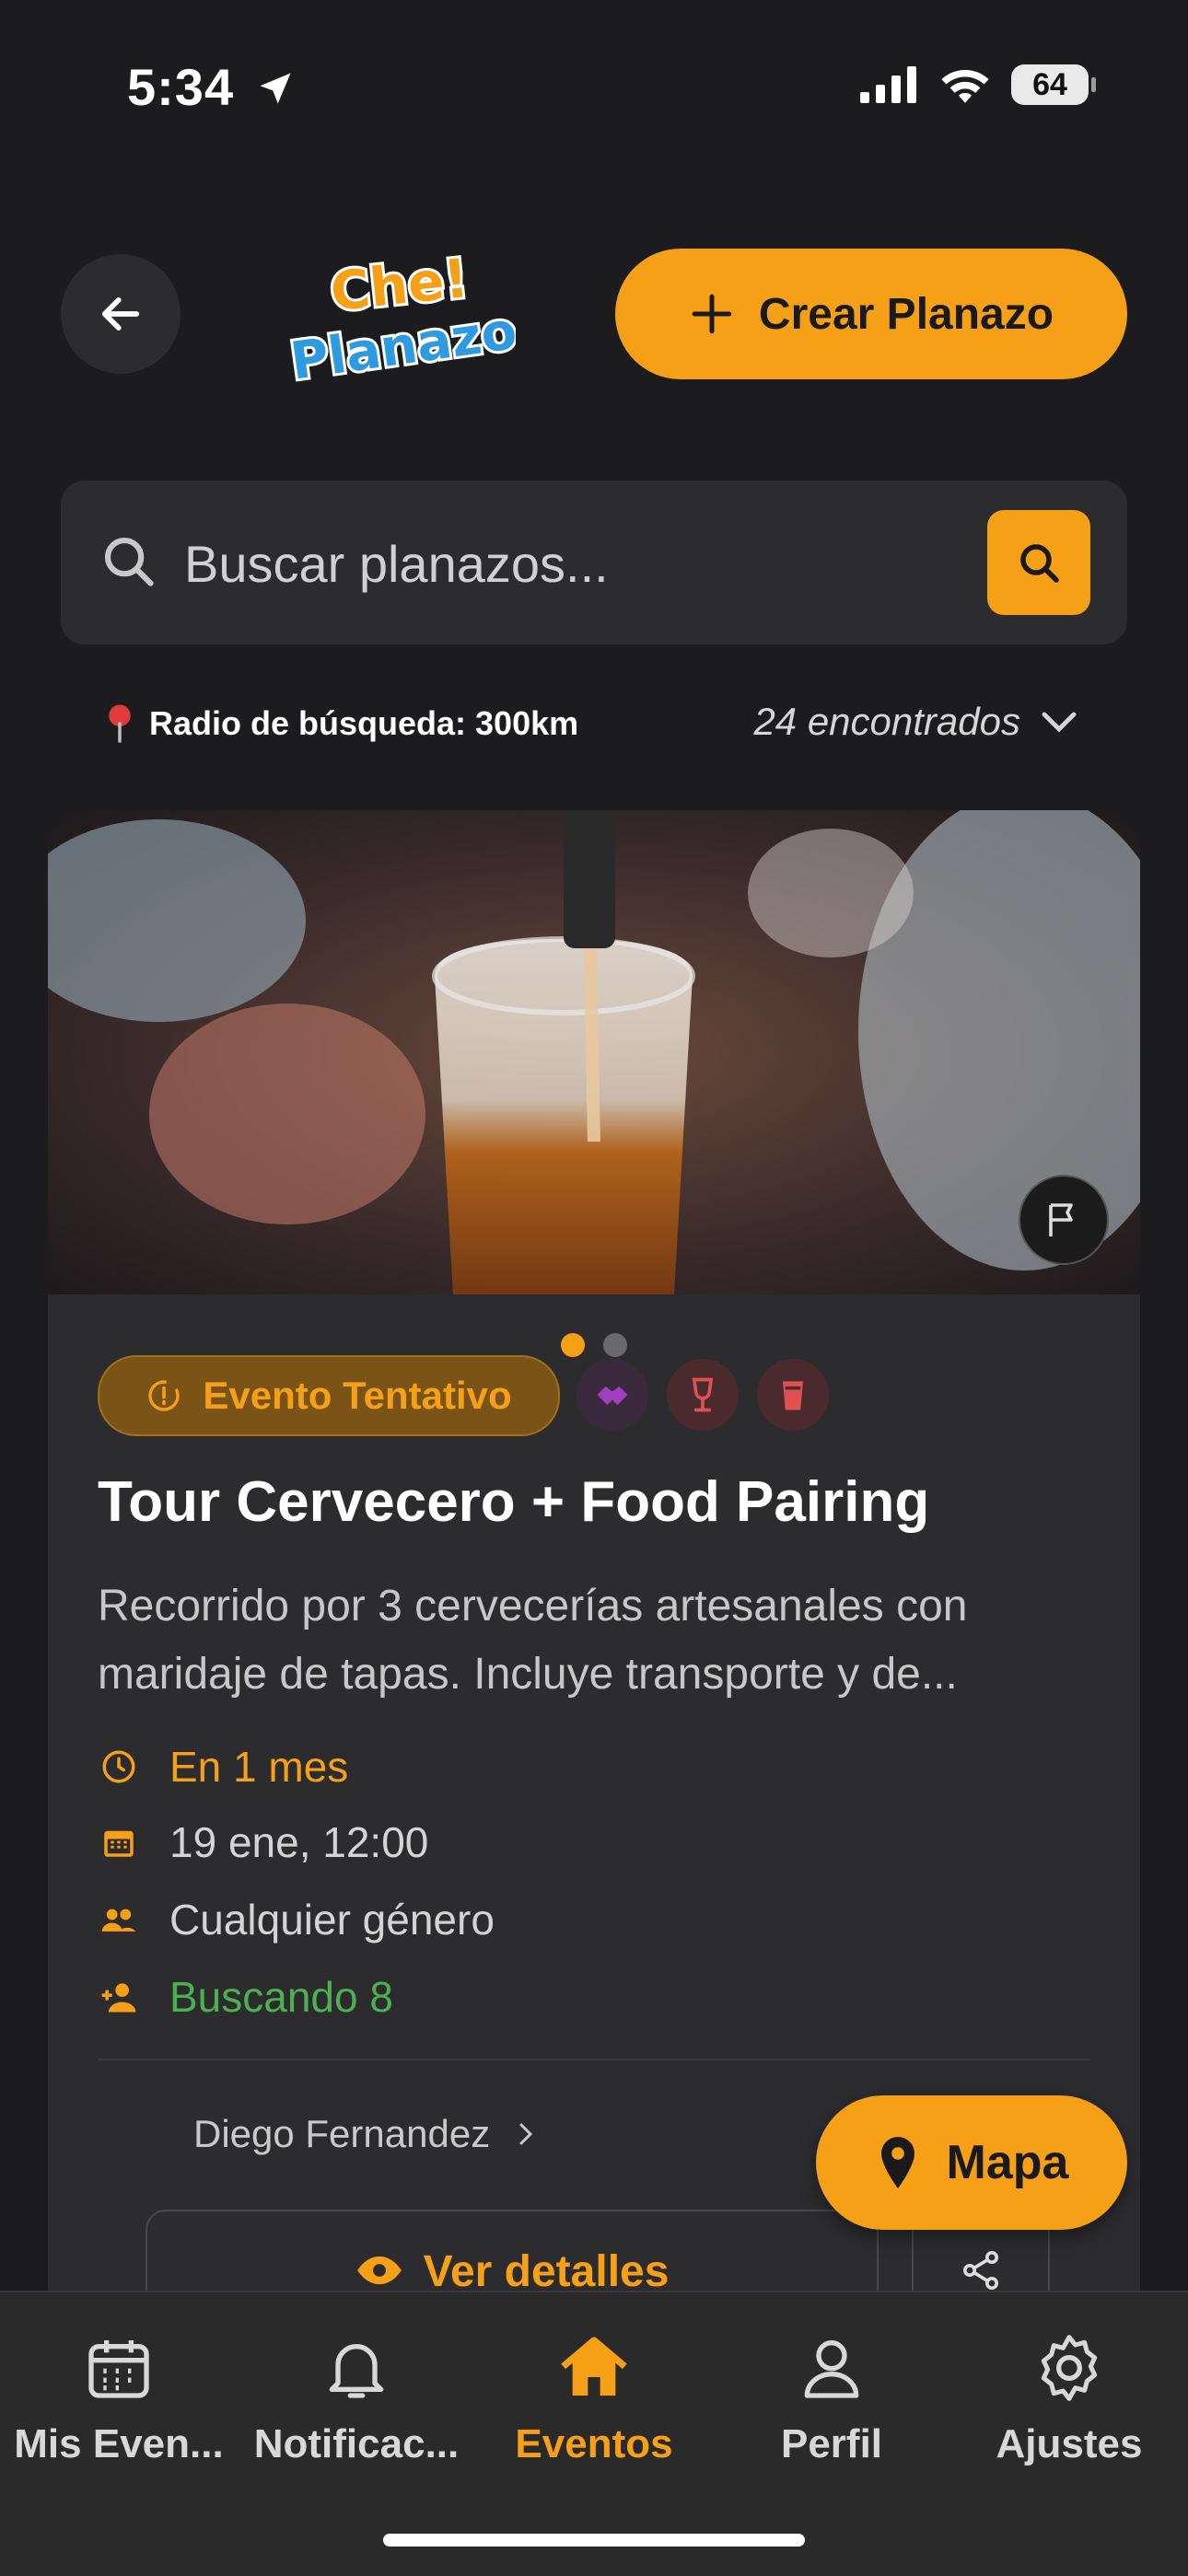  I want to click on home-indicator, so click(594, 2540).